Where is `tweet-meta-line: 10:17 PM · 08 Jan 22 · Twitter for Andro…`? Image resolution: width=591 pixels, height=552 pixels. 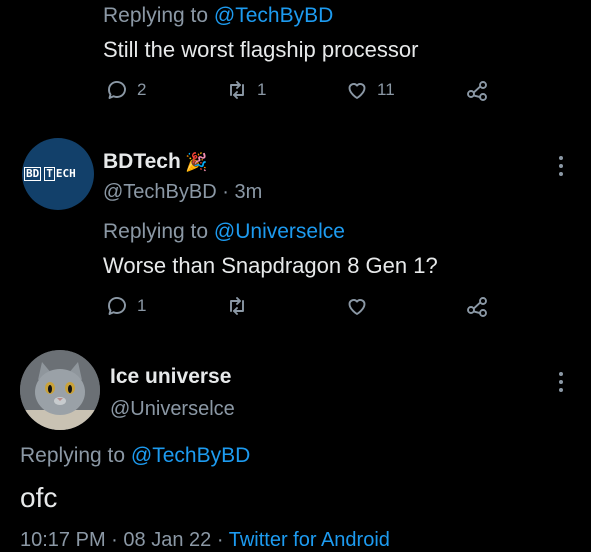
tweet-meta-line: 10:17 PM · 08 Jan 22 · Twitter for Andro… is located at coordinates (205, 540).